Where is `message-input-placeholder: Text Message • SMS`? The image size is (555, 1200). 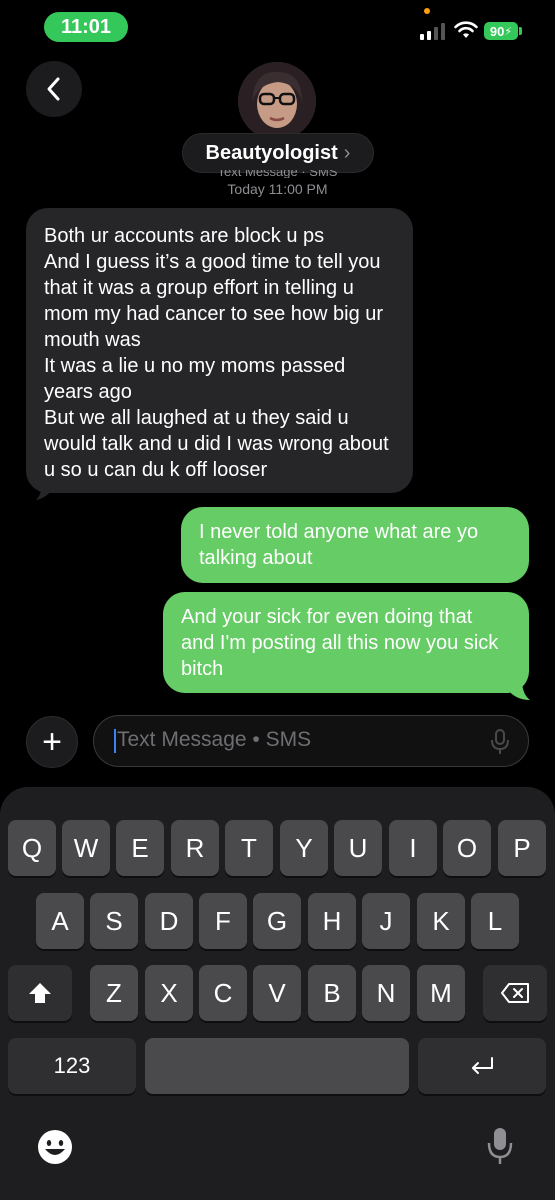
message-input-placeholder: Text Message • SMS is located at coordinates (214, 739).